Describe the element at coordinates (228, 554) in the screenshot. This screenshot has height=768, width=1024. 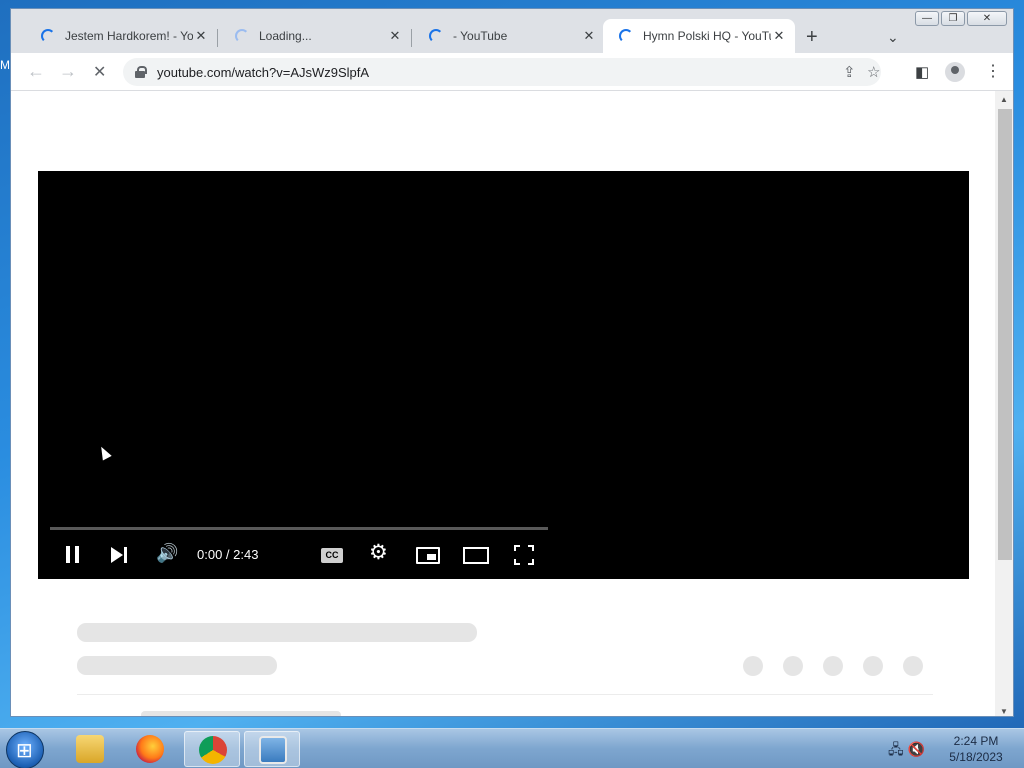
I see `time-display: 0:00 / 2:43` at that location.